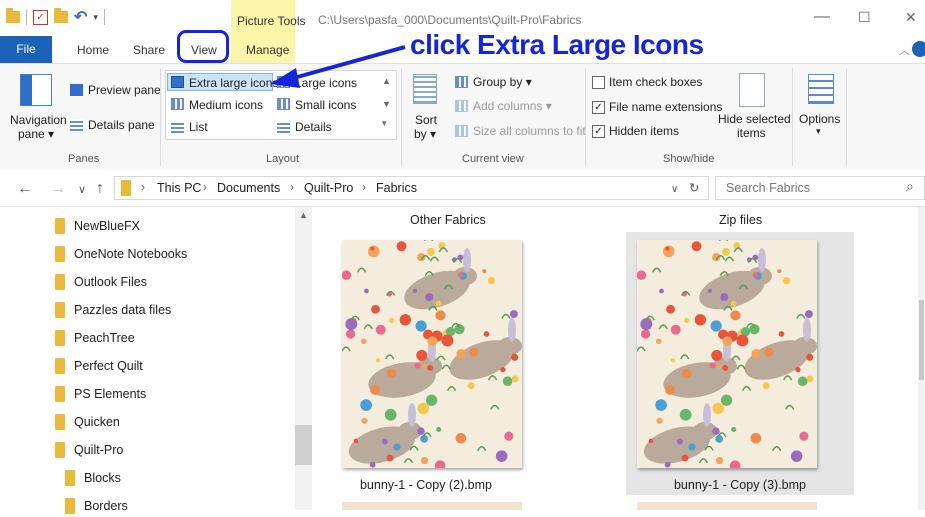  What do you see at coordinates (689, 159) in the screenshot?
I see `show-hide-group-label: Show/hide` at bounding box center [689, 159].